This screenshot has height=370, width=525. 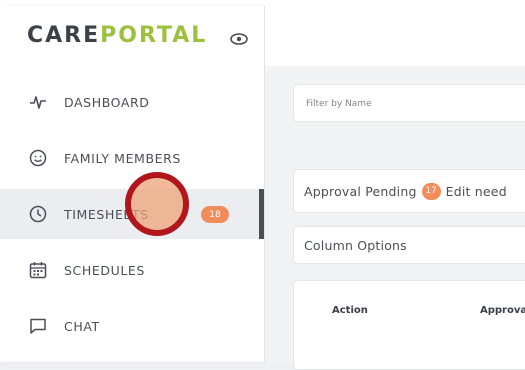 What do you see at coordinates (38, 158) in the screenshot?
I see `smiley-icon` at bounding box center [38, 158].